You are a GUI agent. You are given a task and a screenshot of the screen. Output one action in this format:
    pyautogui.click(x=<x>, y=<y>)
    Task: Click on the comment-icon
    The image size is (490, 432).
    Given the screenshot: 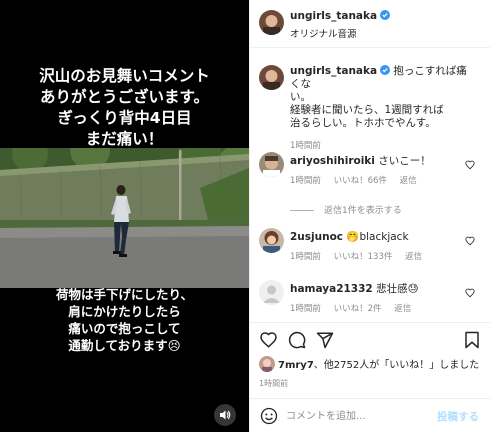 What is the action you would take?
    pyautogui.click(x=297, y=340)
    